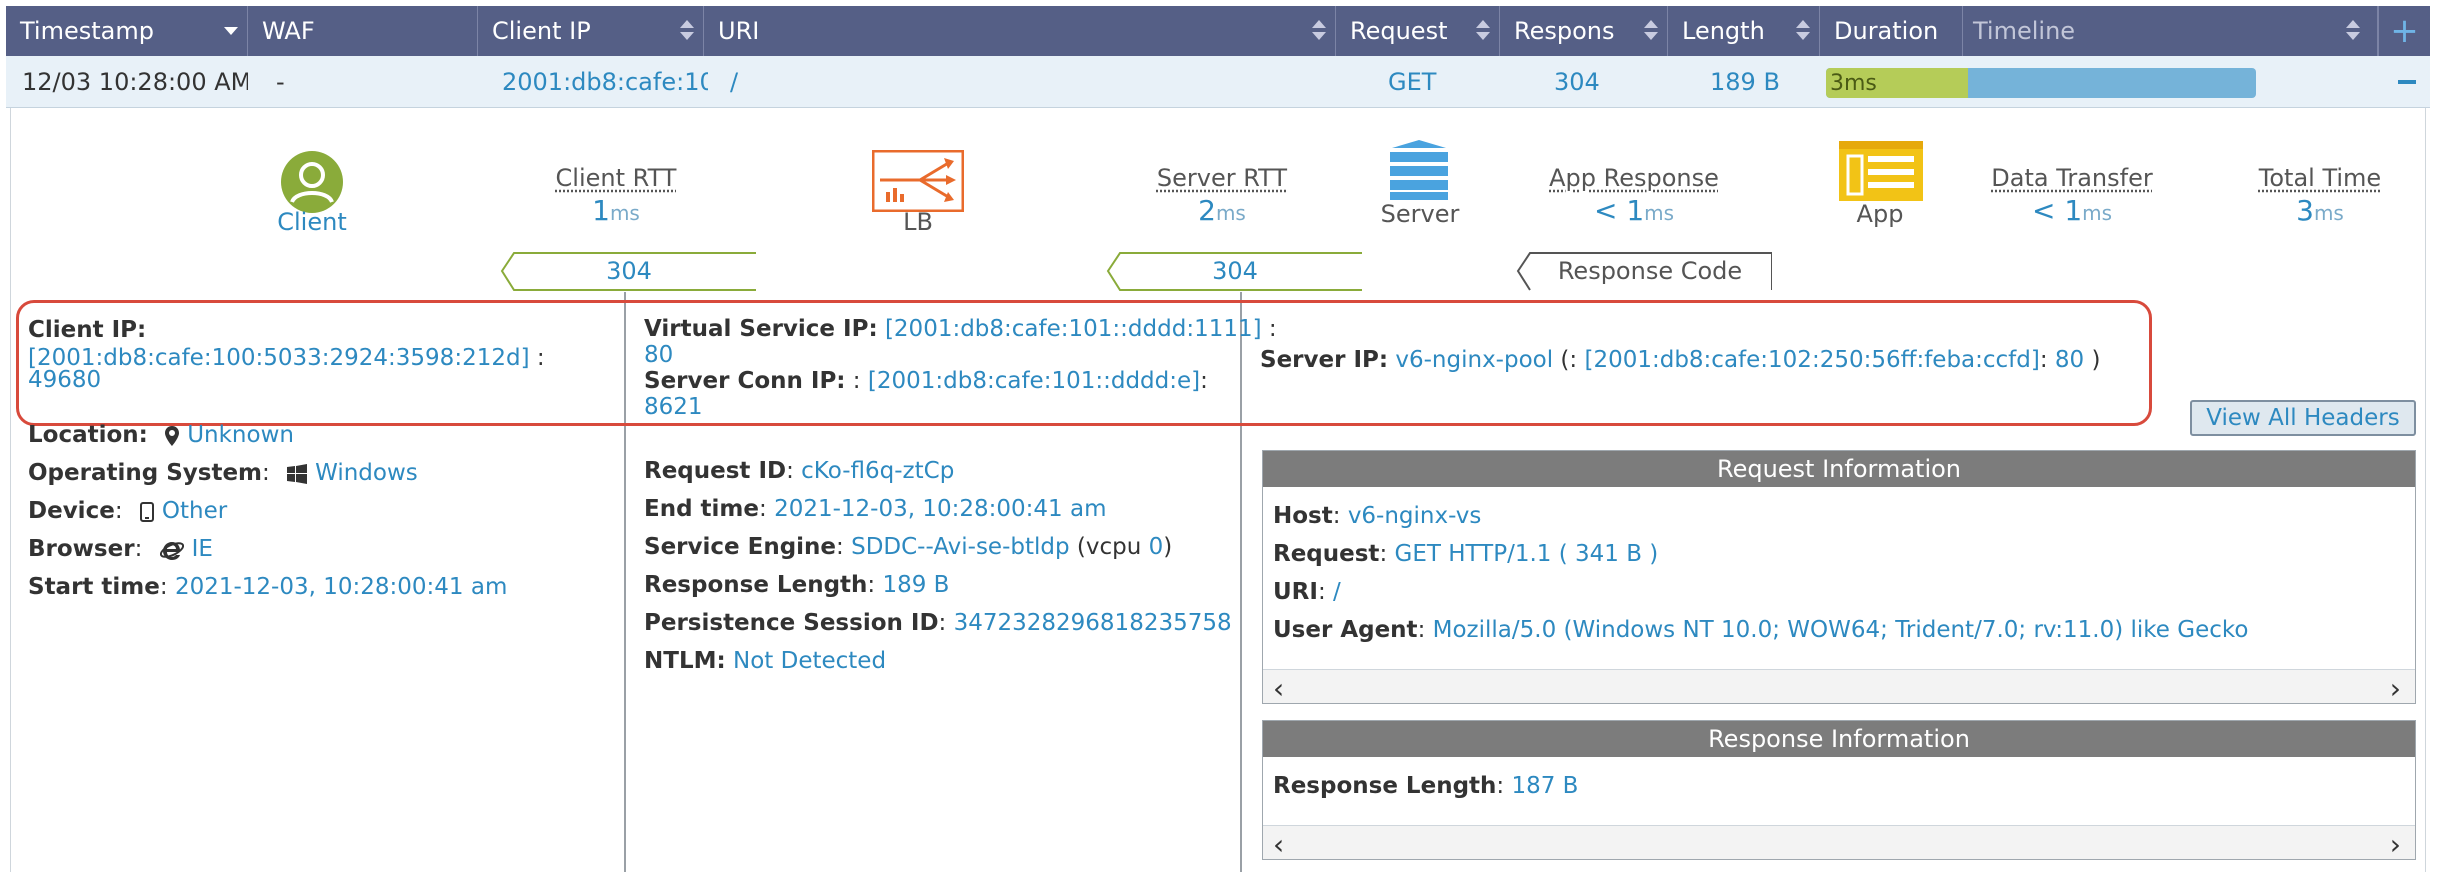 The image size is (2442, 872). Describe the element at coordinates (2097, 213) in the screenshot. I see `data-transfer-unit: ms` at that location.